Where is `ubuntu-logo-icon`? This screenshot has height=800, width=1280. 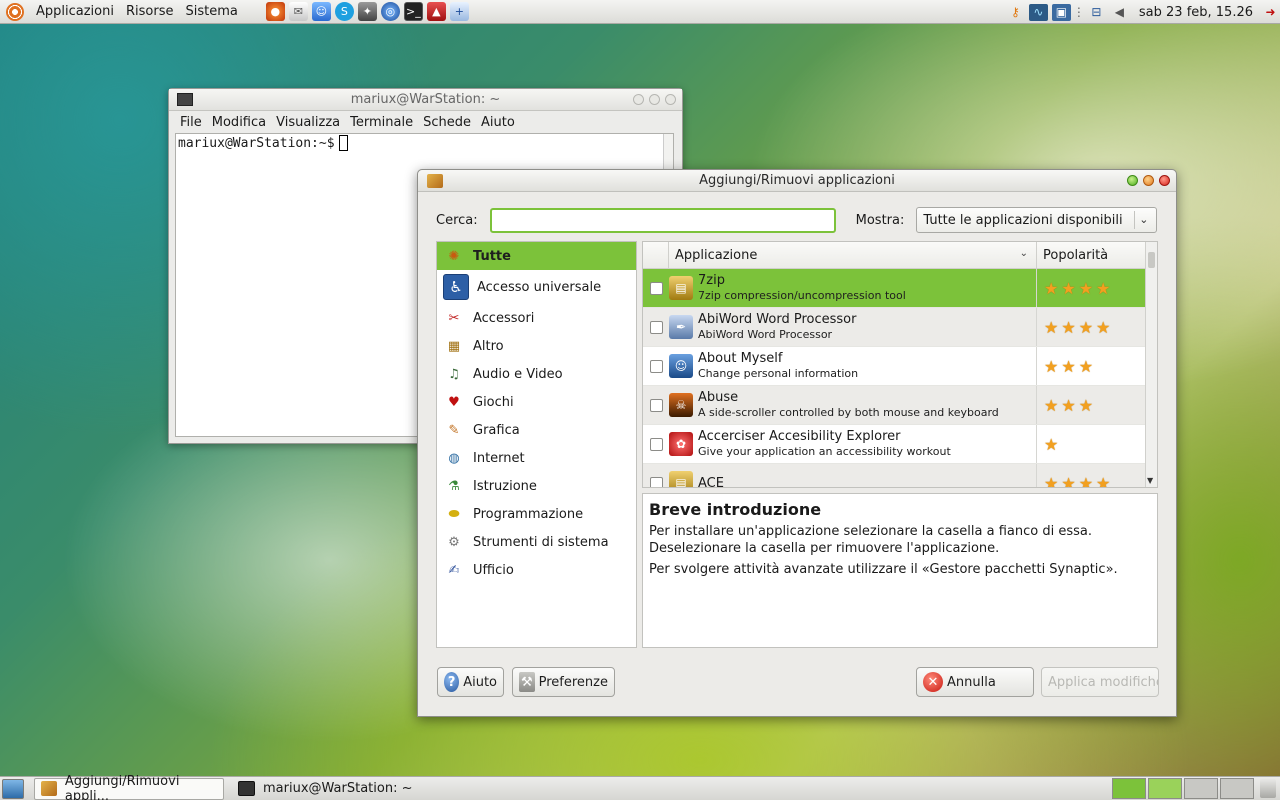 ubuntu-logo-icon is located at coordinates (15, 11).